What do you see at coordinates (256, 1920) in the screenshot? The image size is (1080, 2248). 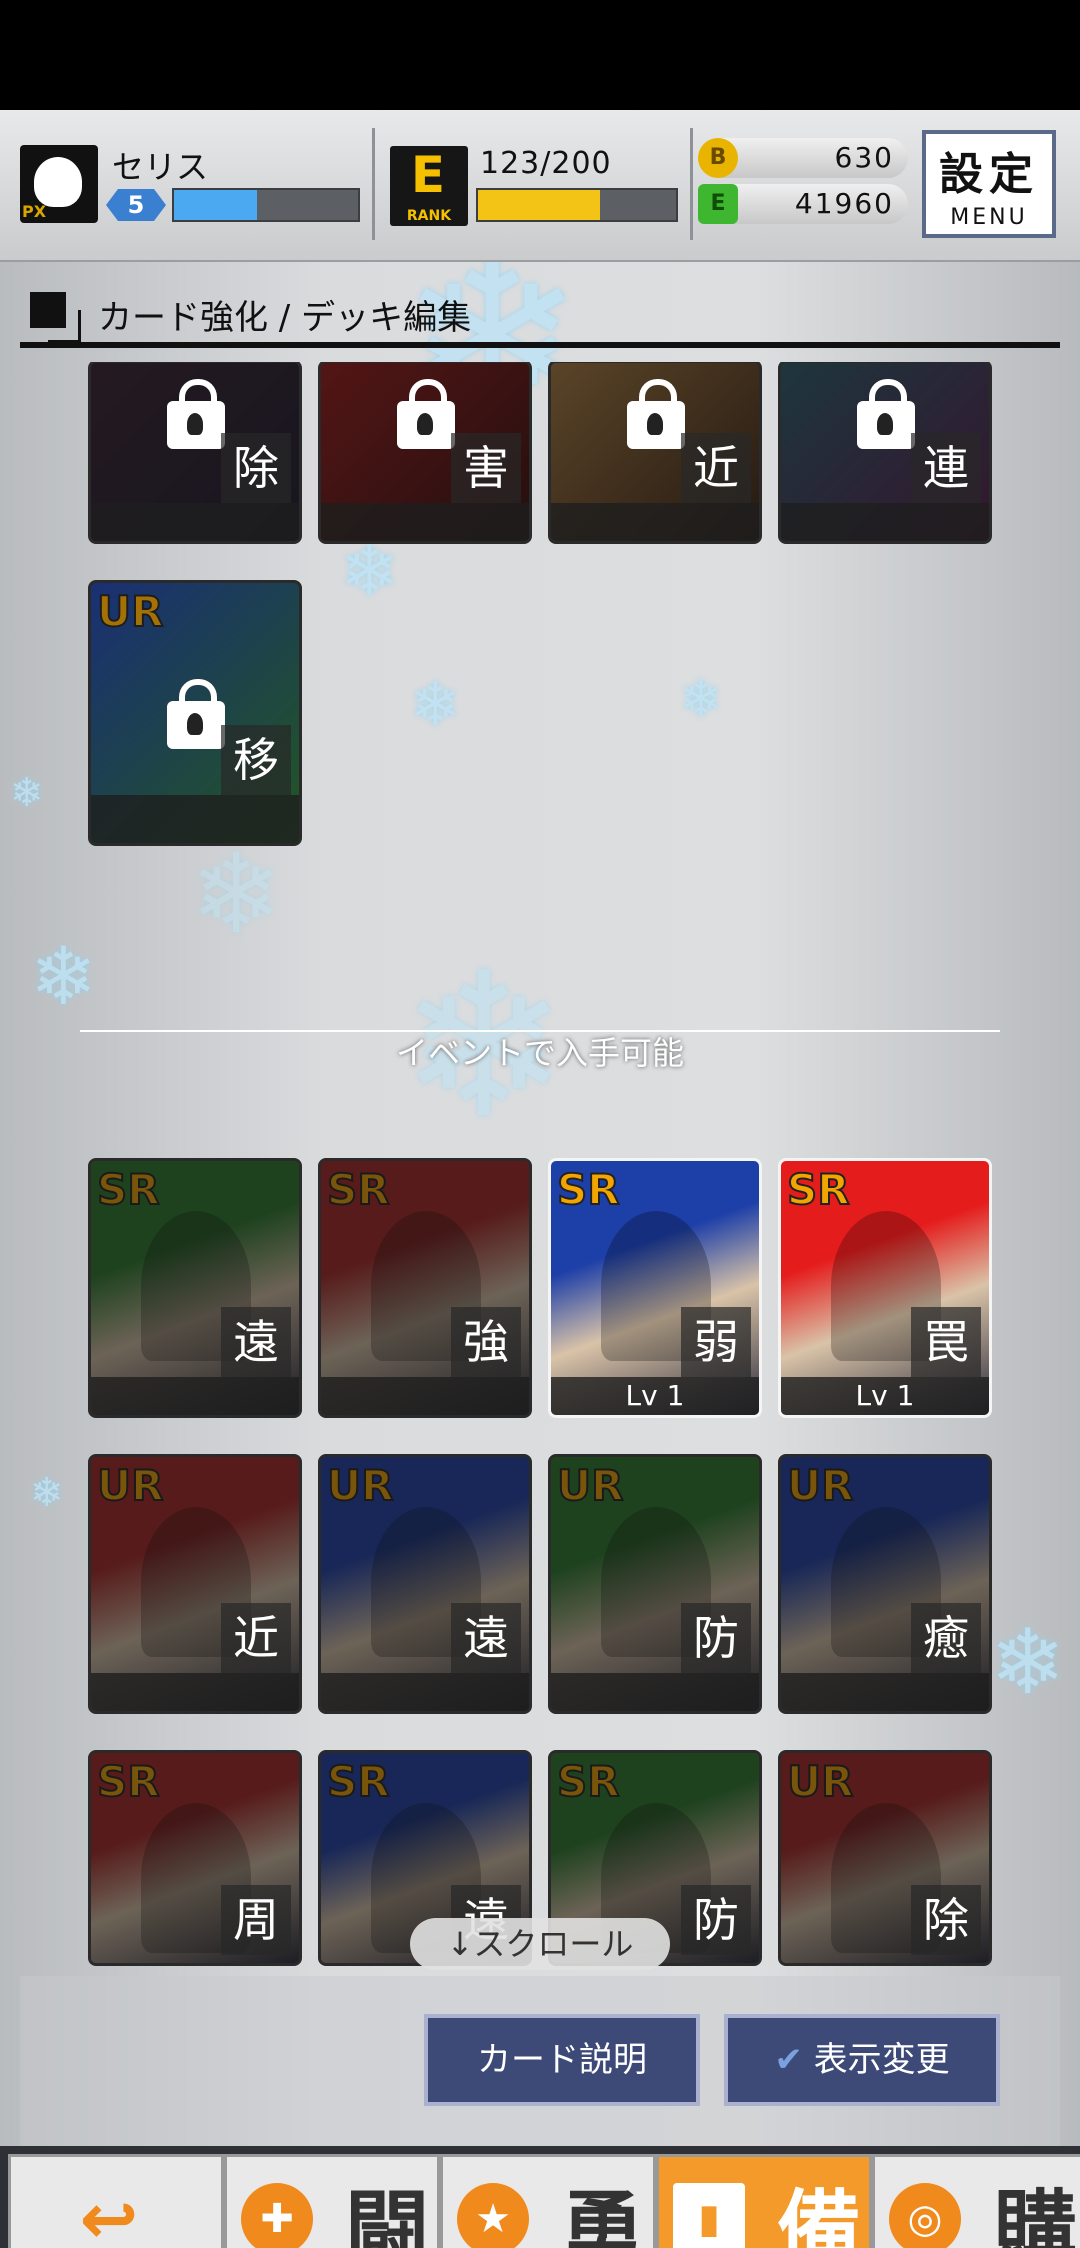 I see `card-role: 周` at bounding box center [256, 1920].